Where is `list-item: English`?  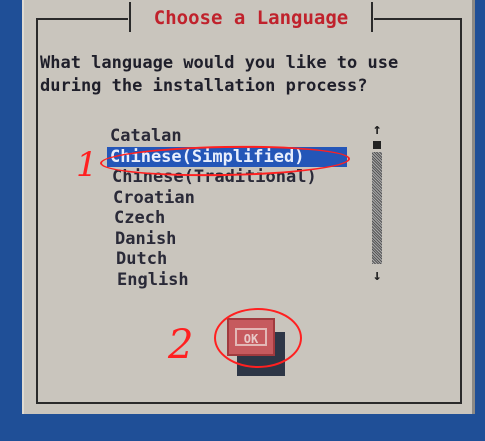
list-item: English is located at coordinates (227, 280).